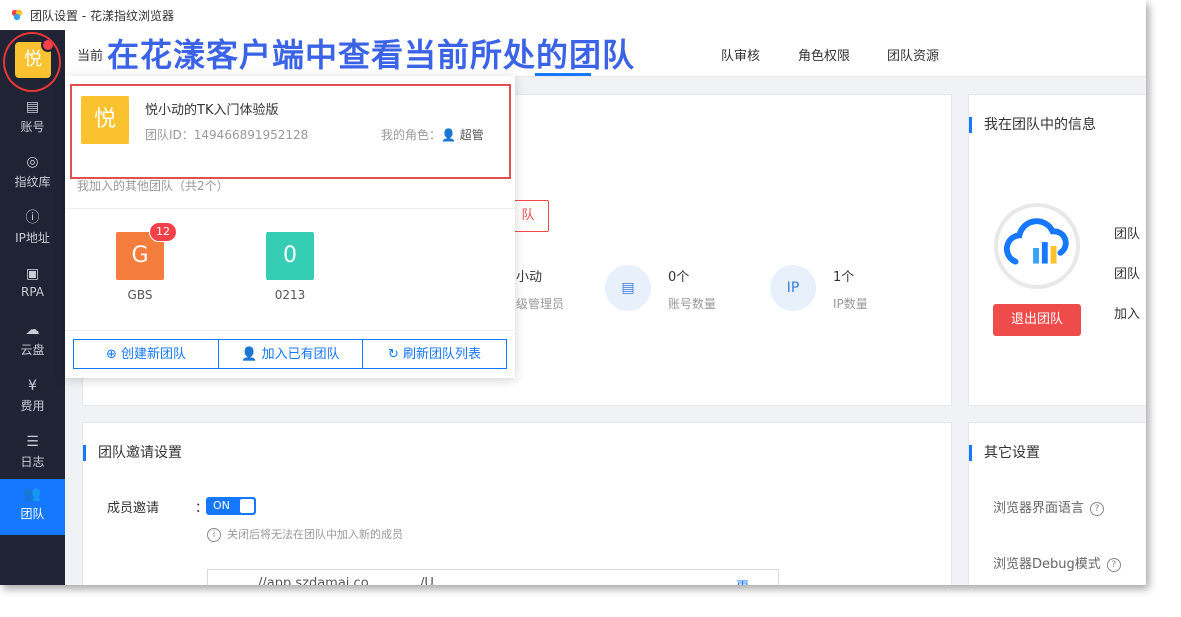  I want to click on sidebar-item-label: 团队, so click(32, 514).